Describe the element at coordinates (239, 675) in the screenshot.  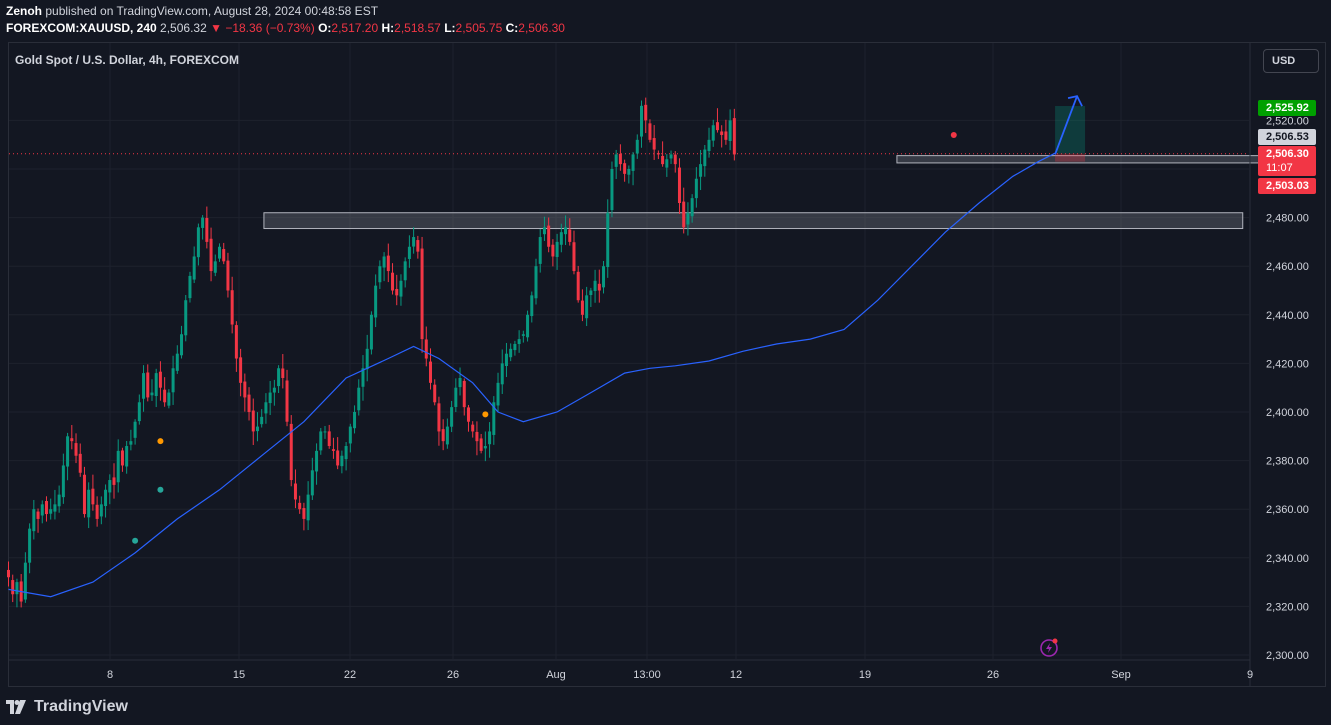
I see `time-tick-label: 15` at that location.